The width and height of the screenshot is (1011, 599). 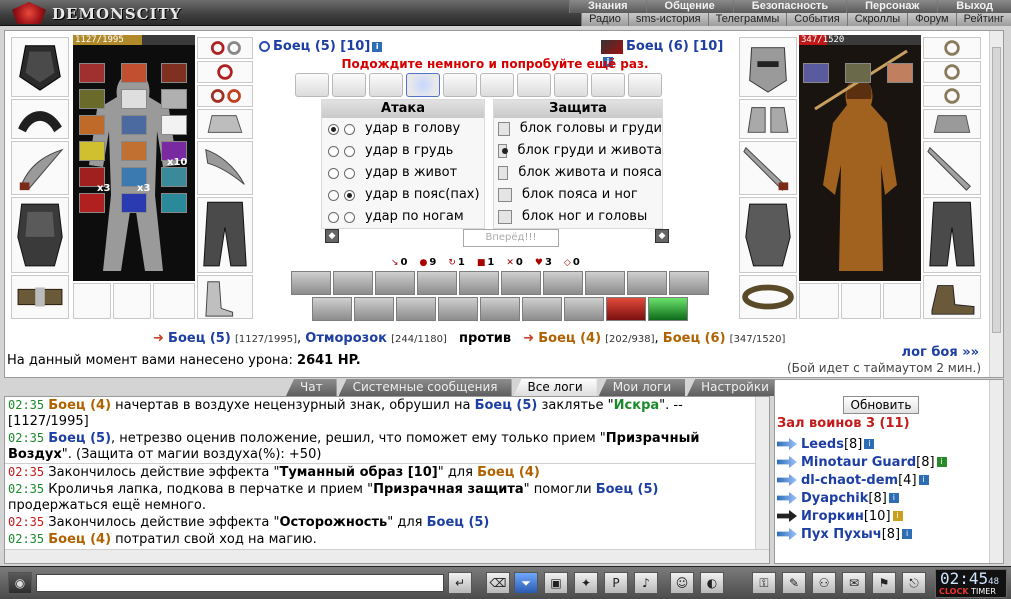 What do you see at coordinates (425, 387) in the screenshot?
I see `tab-system-messages: Системные сообщения` at bounding box center [425, 387].